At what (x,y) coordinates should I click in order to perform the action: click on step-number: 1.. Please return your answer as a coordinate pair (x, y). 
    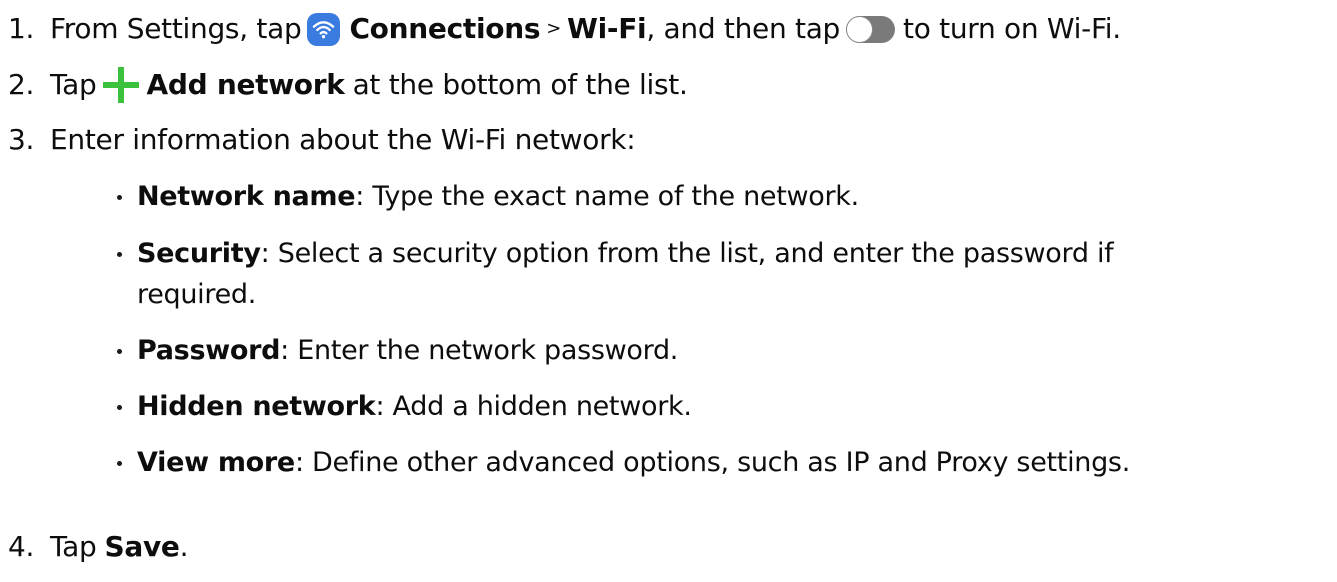
    Looking at the image, I should click on (21, 28).